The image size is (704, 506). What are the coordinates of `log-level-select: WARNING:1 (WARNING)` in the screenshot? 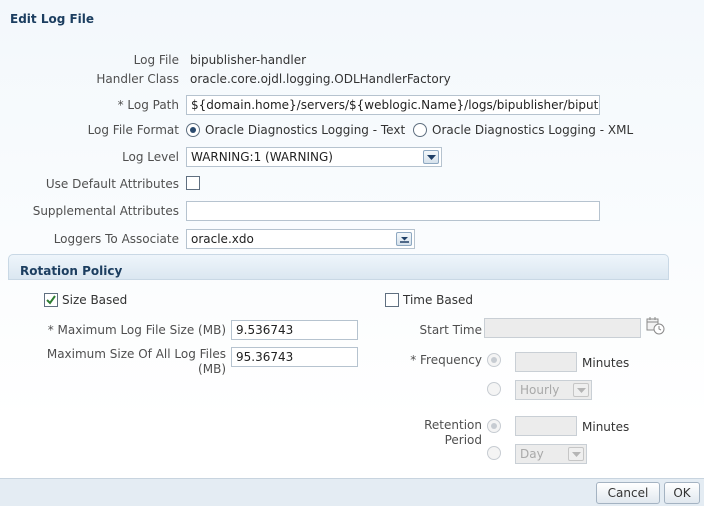 It's located at (314, 157).